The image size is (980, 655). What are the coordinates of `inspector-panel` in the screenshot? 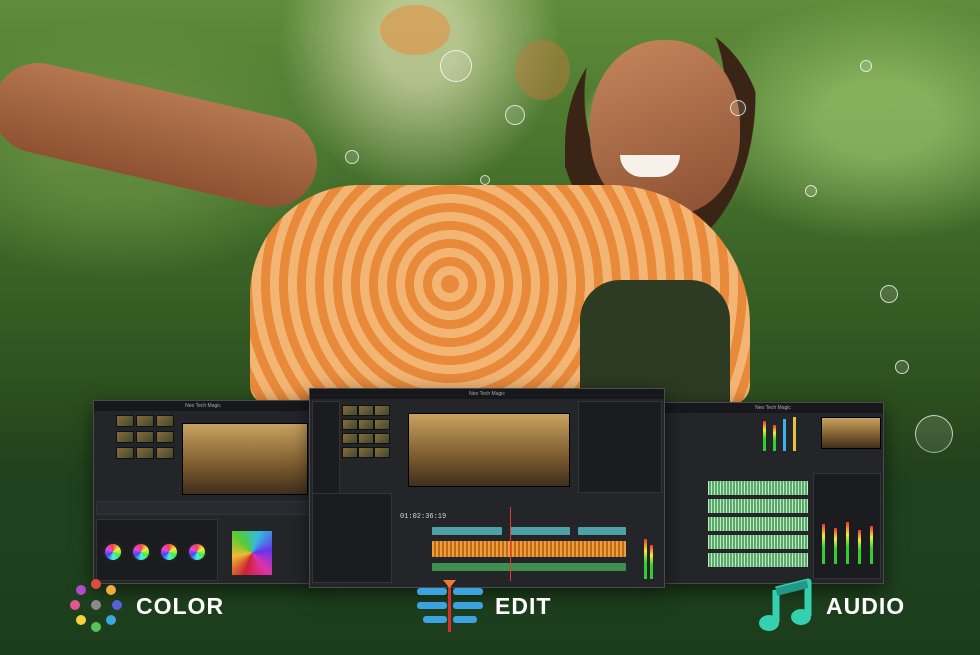 It's located at (620, 447).